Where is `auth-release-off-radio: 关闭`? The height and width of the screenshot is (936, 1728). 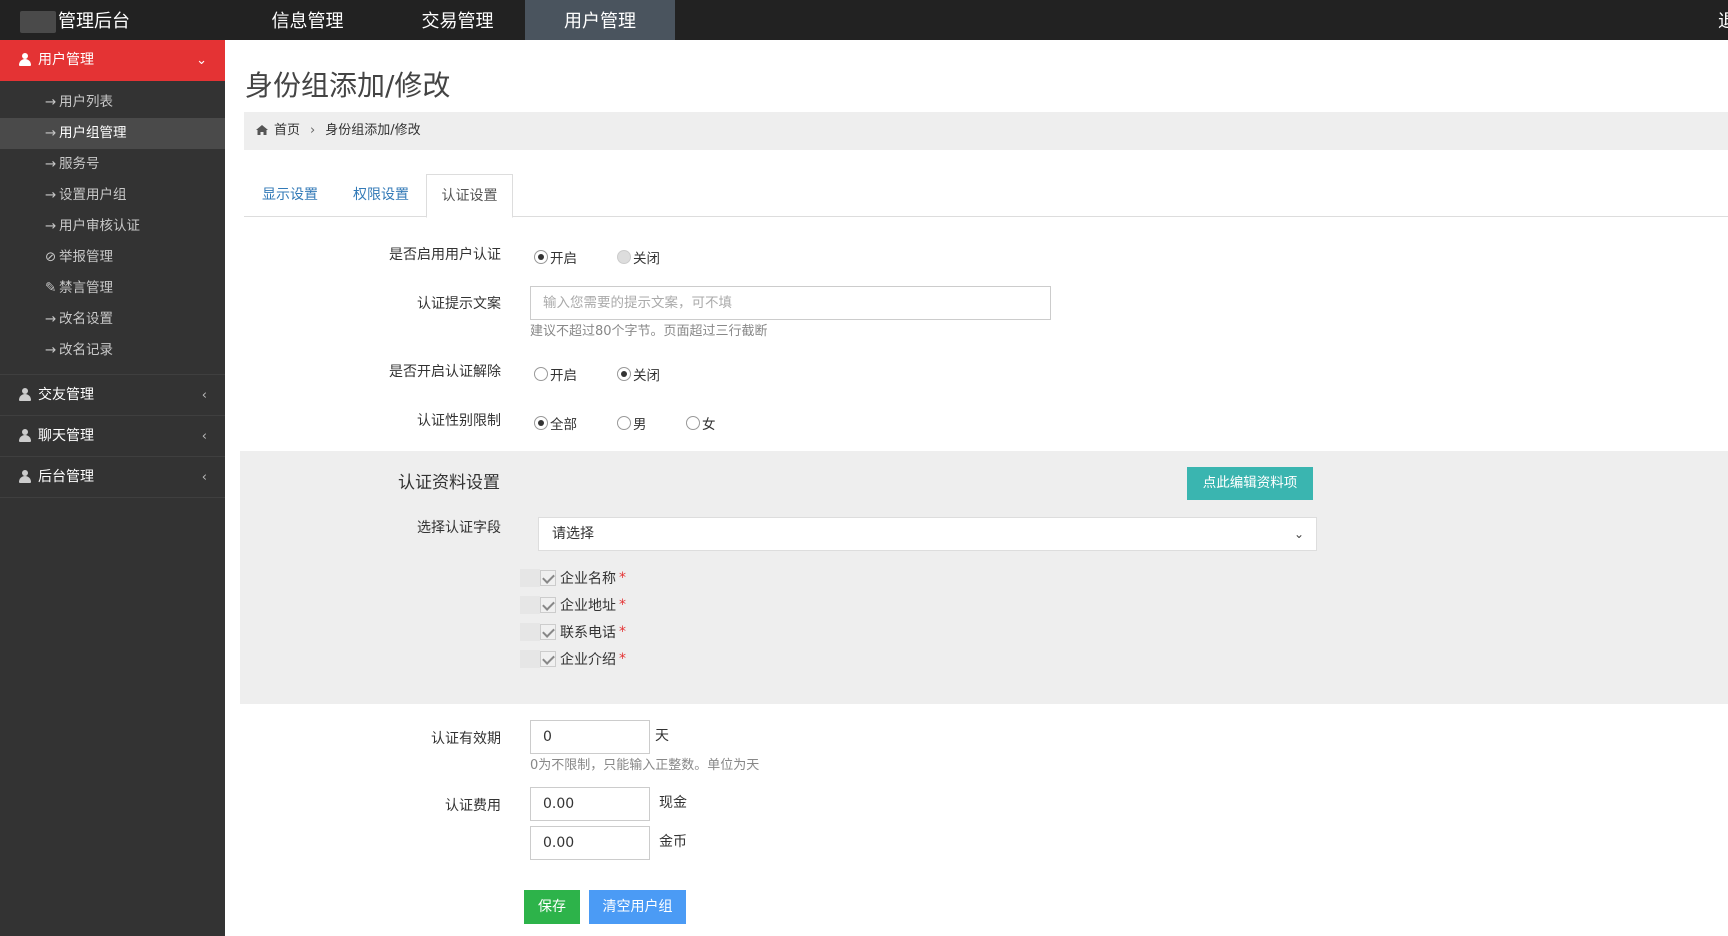
auth-release-off-radio: 关闭 is located at coordinates (638, 374).